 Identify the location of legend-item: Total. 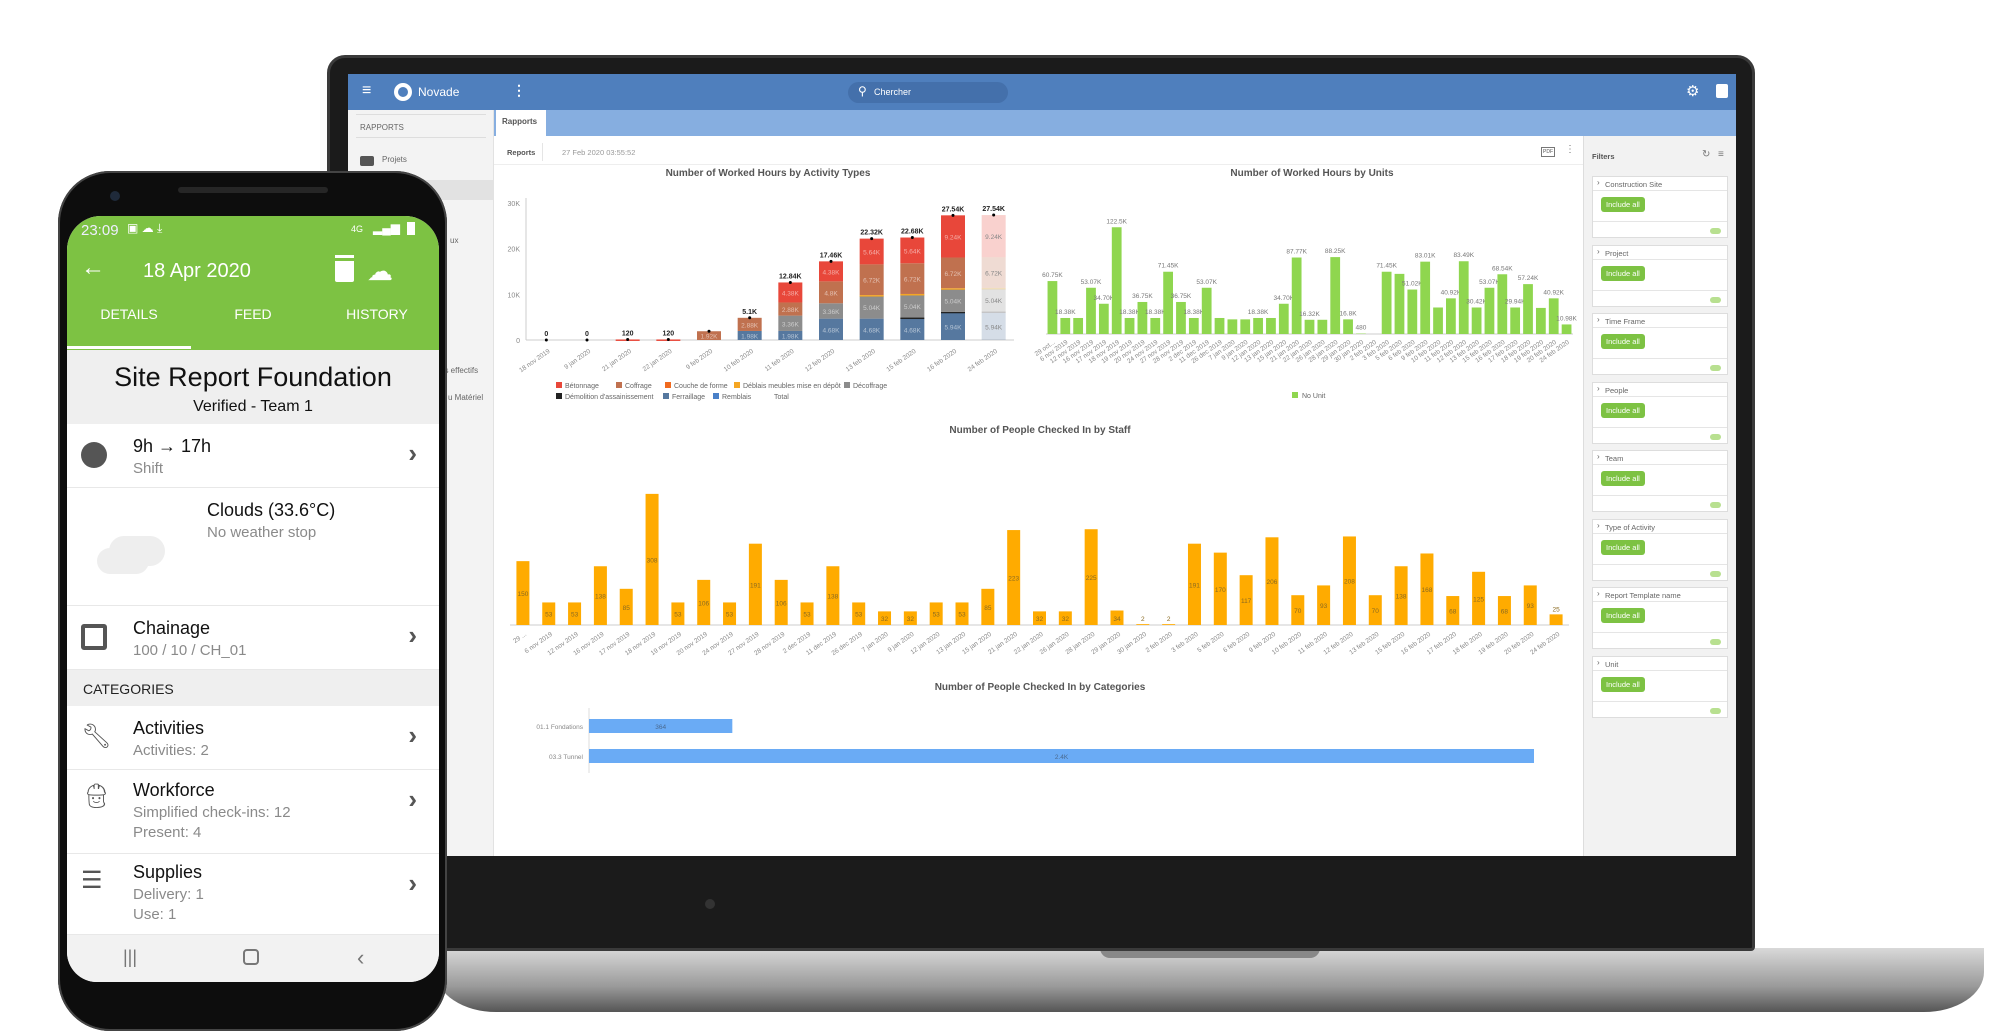
(781, 397).